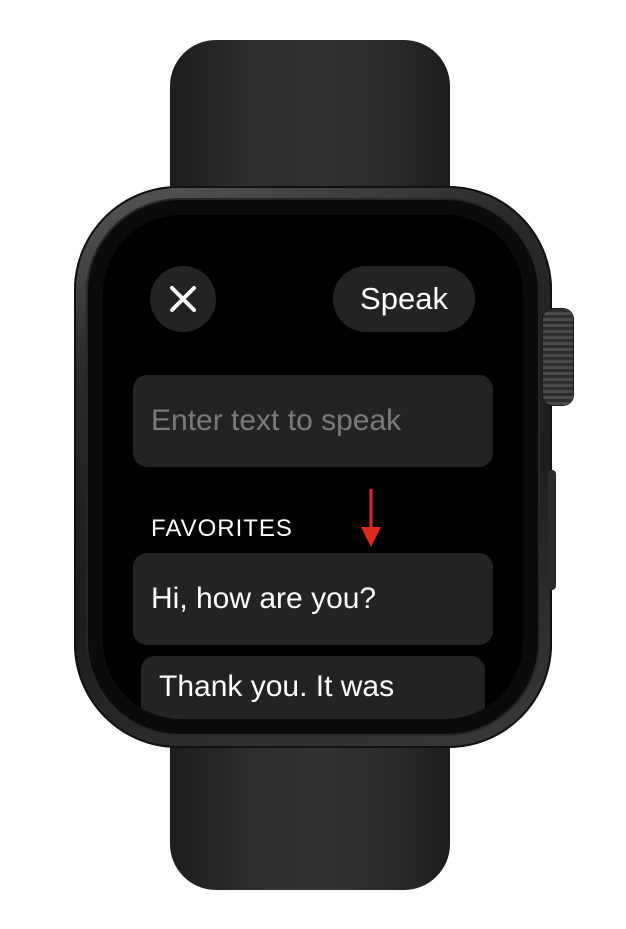  Describe the element at coordinates (222, 528) in the screenshot. I see `favorites-header: FAVORITES` at that location.